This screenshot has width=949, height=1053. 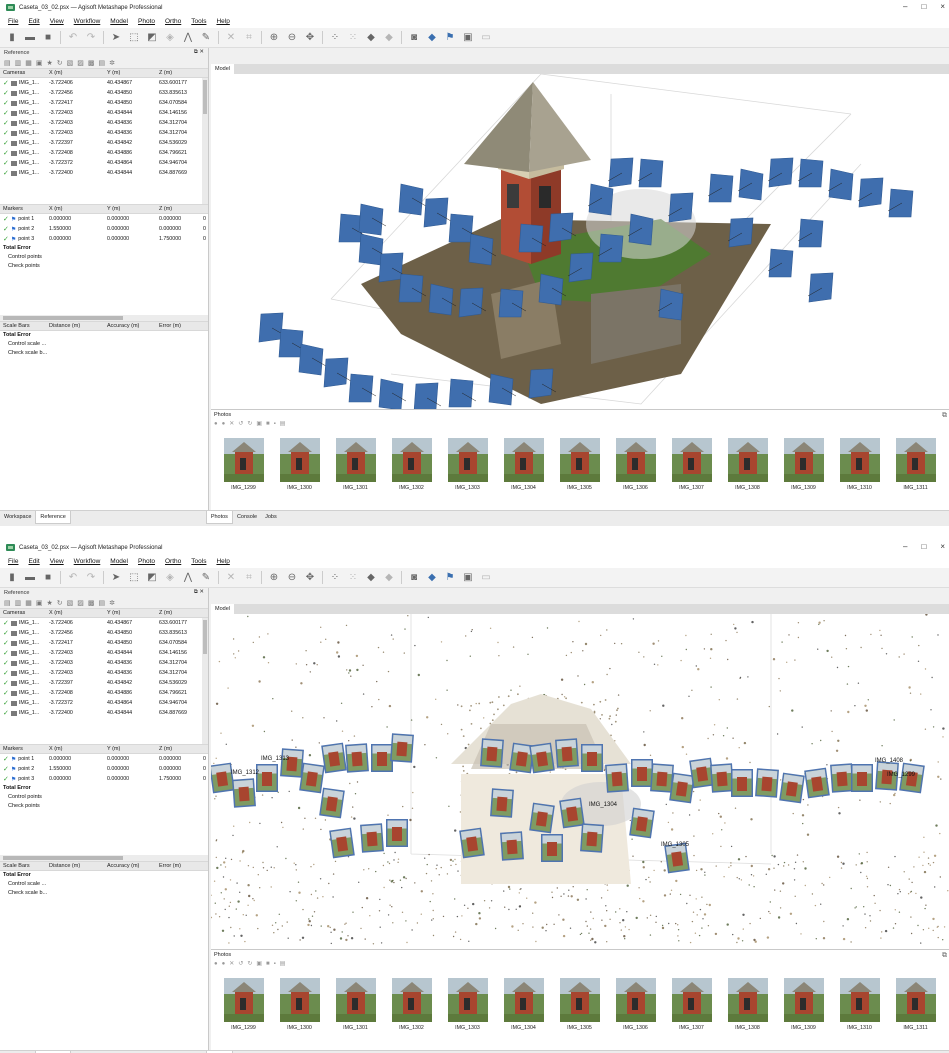 I want to click on tab-workspace: Workspace, so click(x=17, y=517).